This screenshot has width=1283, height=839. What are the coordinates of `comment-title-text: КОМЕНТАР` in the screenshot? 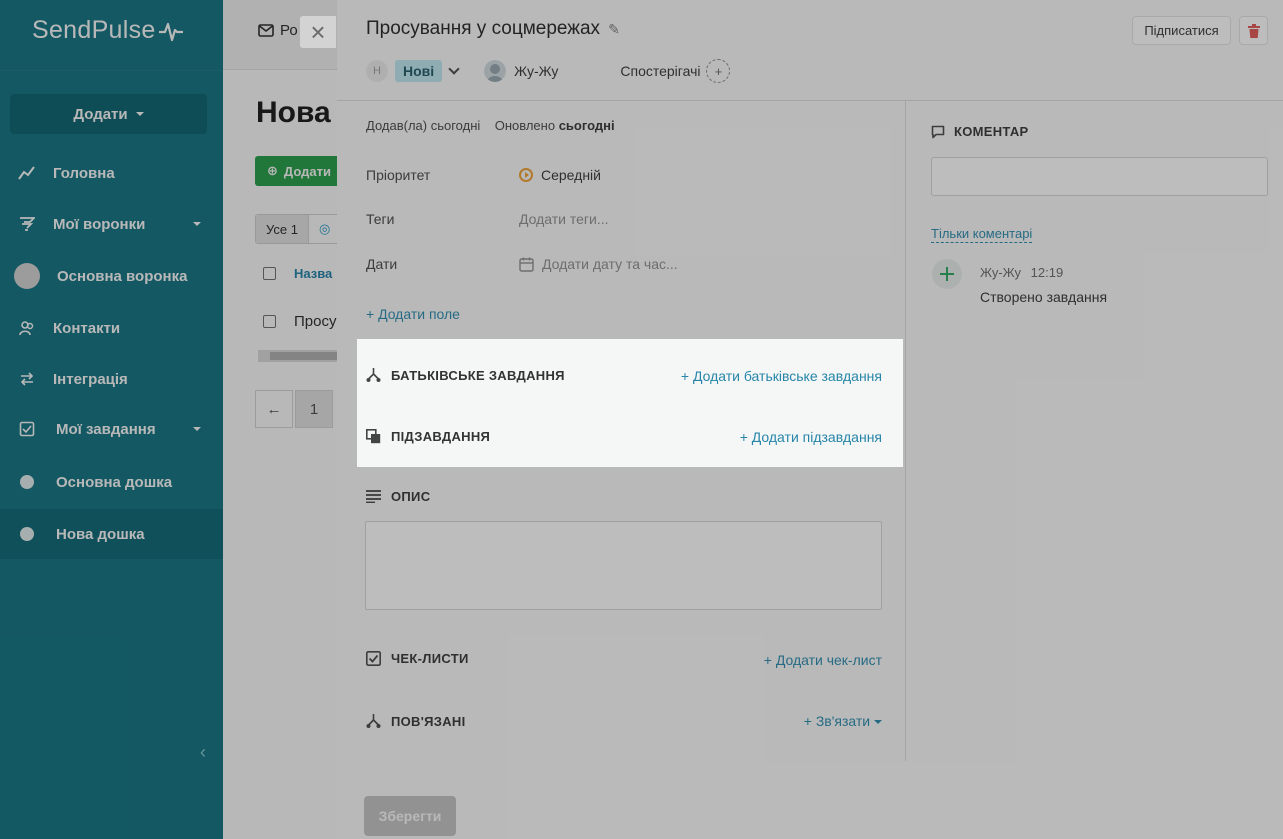 It's located at (991, 131).